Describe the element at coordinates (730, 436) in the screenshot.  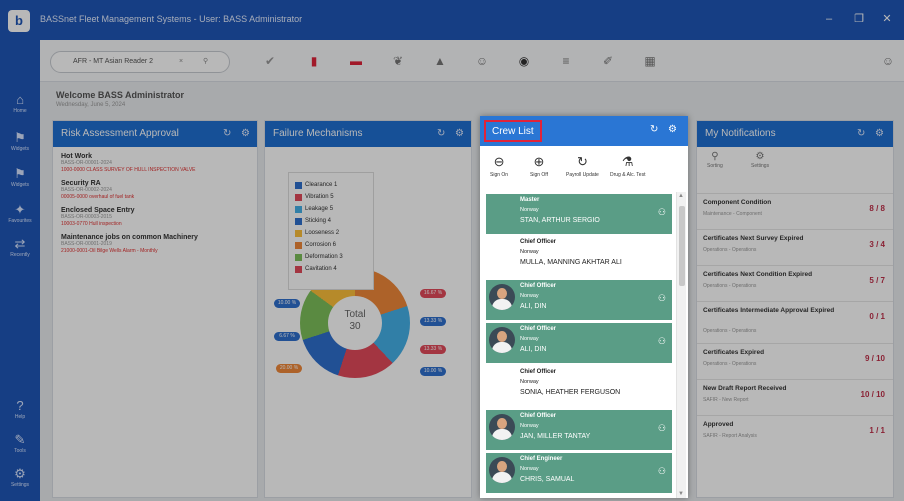
I see `notification-sub: SAFIR - Report Analysis` at that location.